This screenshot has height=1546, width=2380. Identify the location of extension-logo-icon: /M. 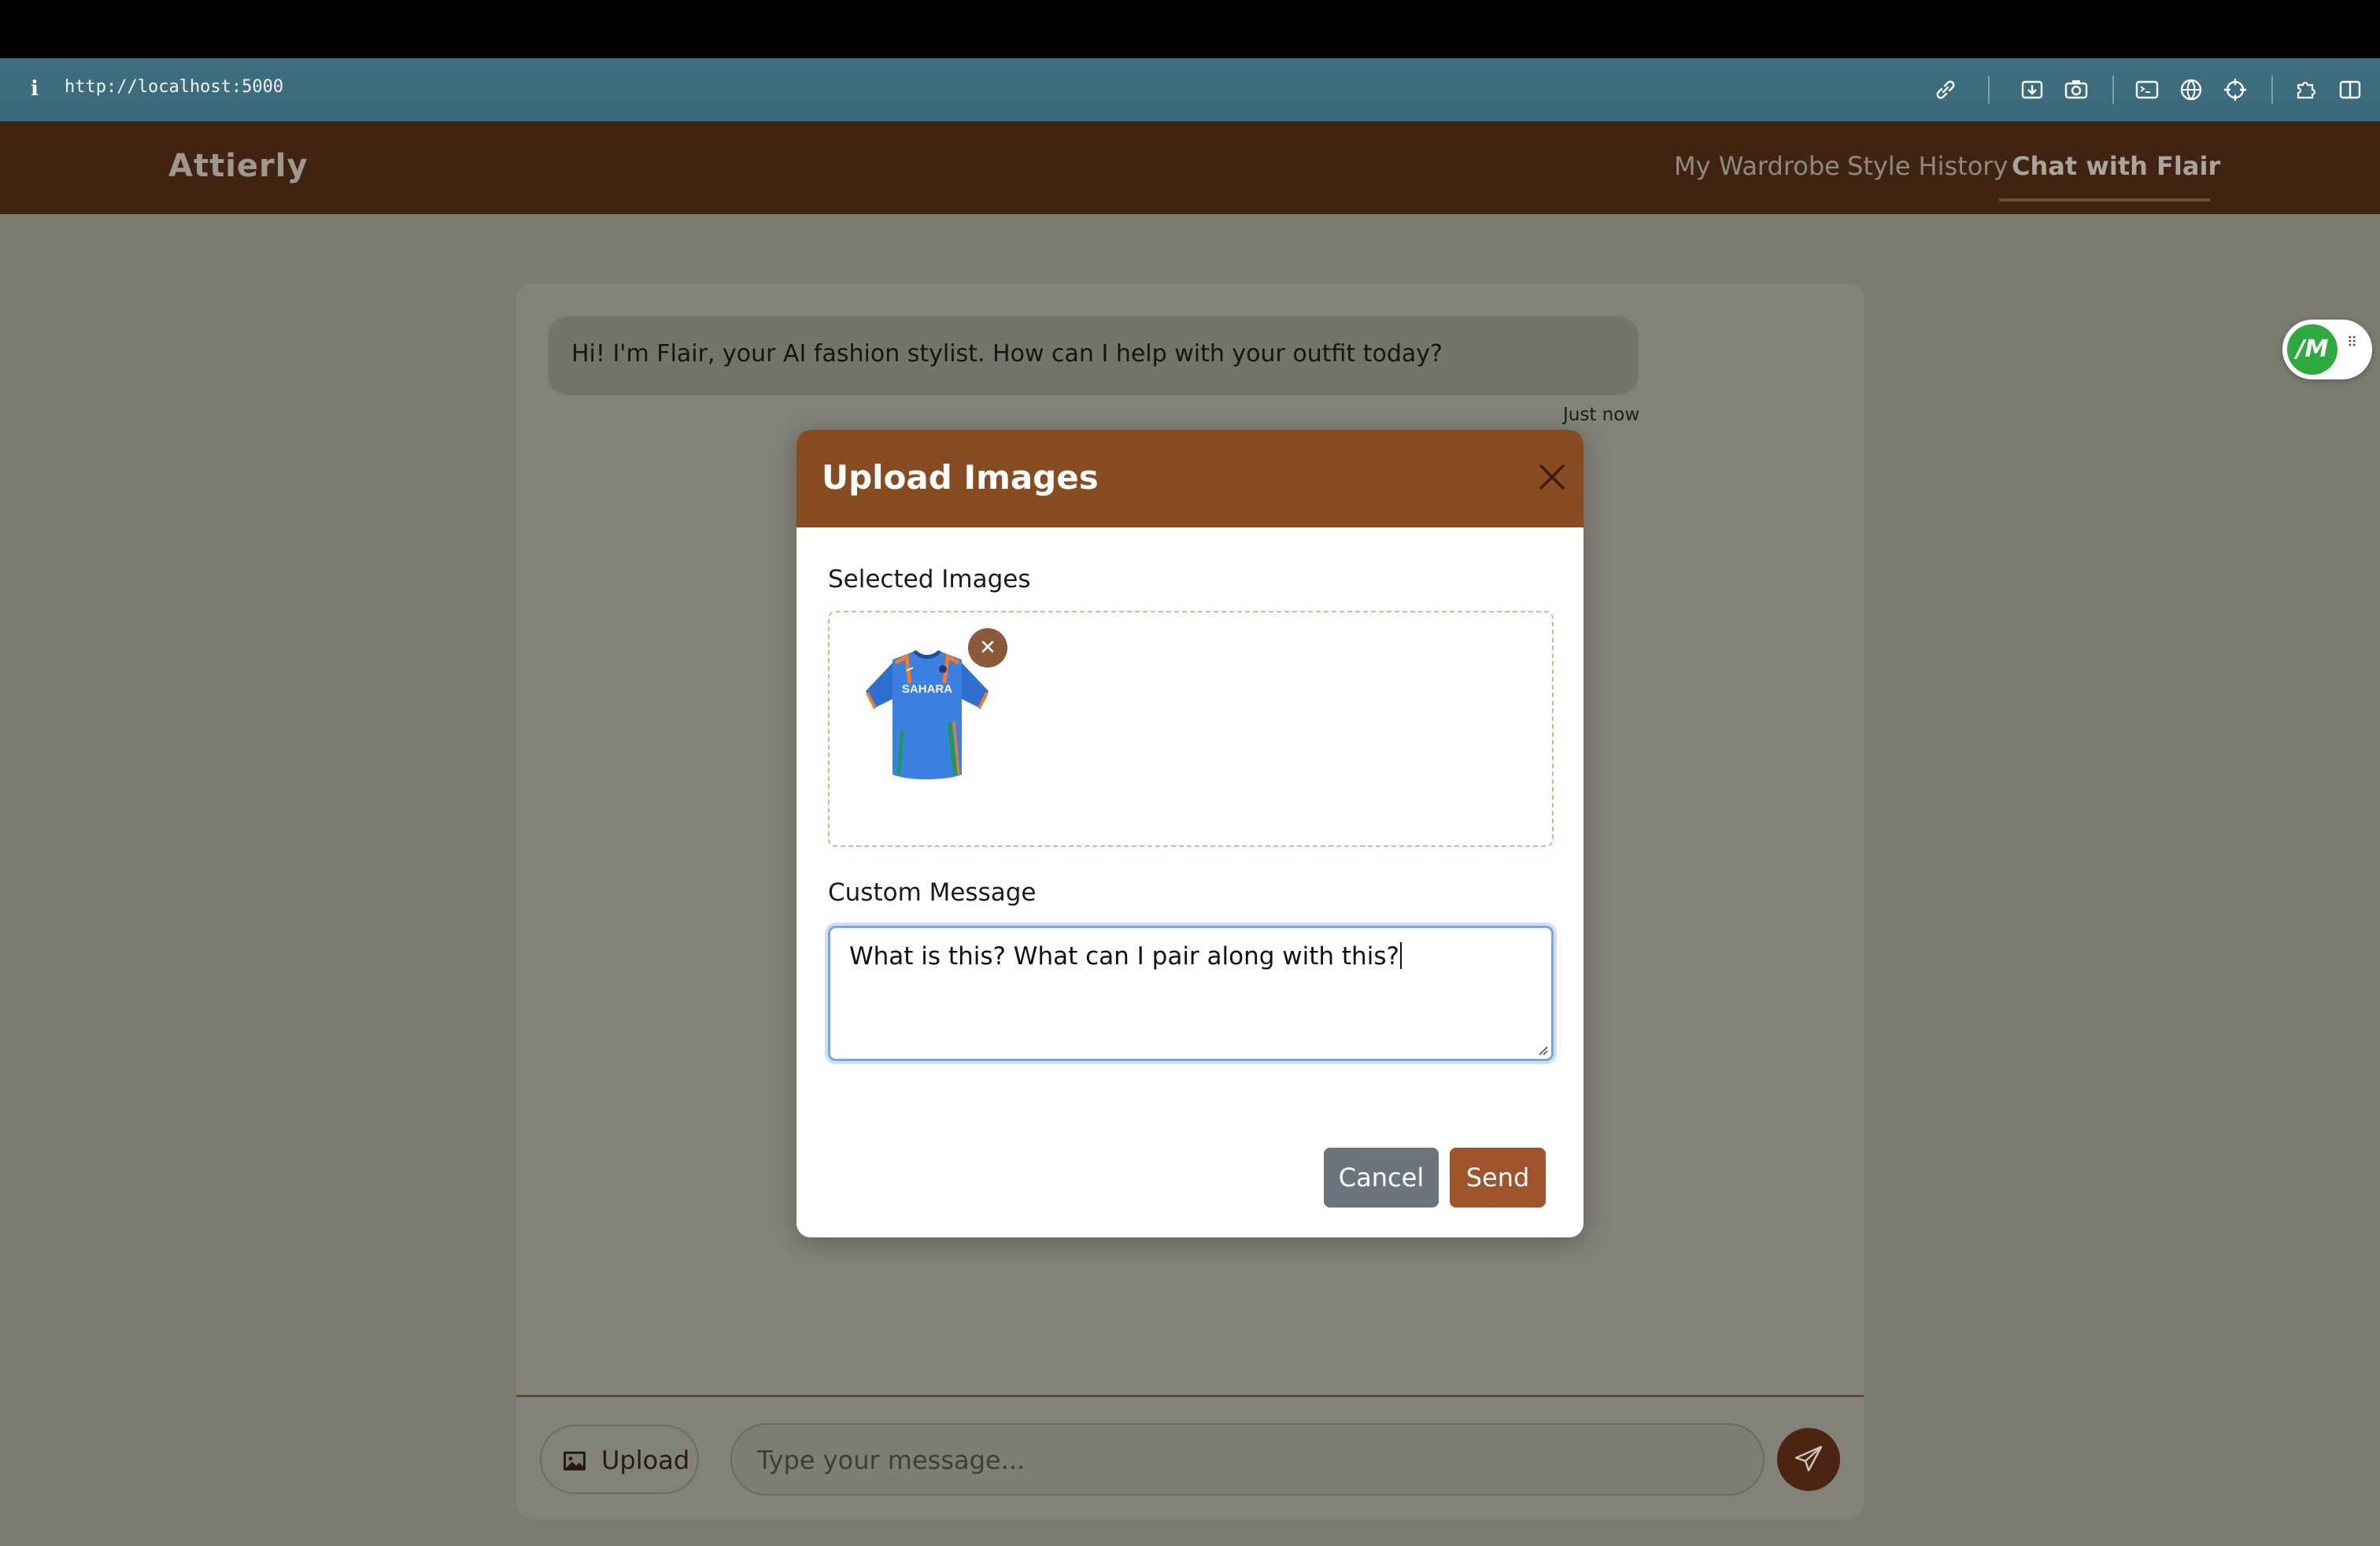
(2312, 349).